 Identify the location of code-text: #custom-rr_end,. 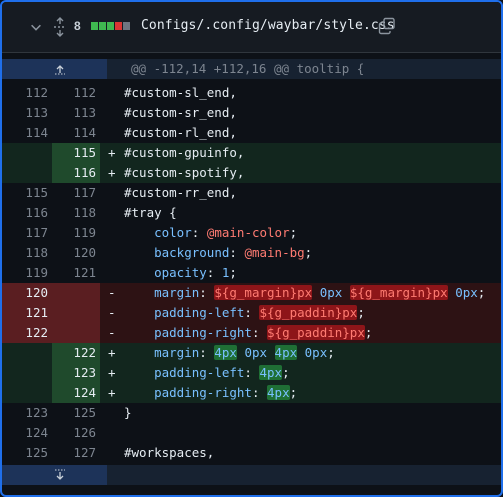
(180, 192).